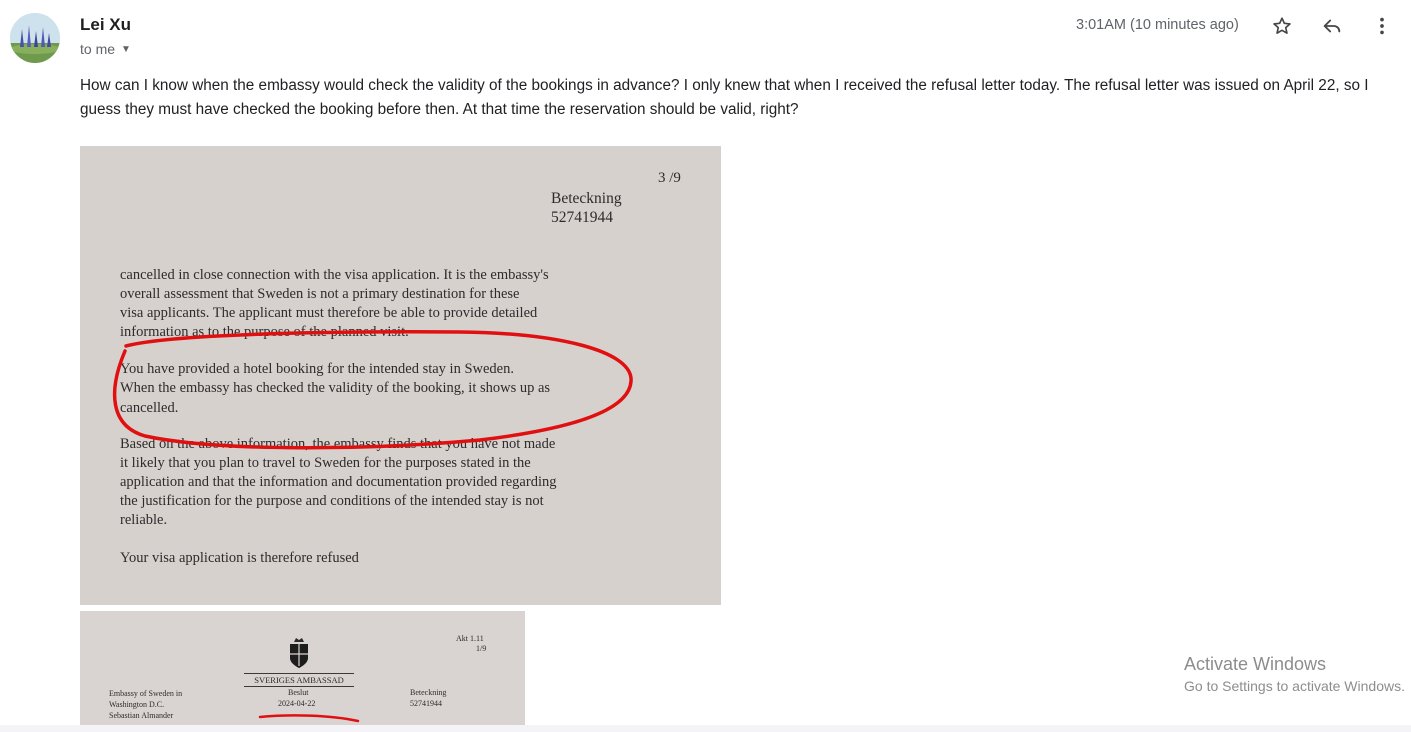  I want to click on recipient-details-toggle: to me ▼, so click(105, 49).